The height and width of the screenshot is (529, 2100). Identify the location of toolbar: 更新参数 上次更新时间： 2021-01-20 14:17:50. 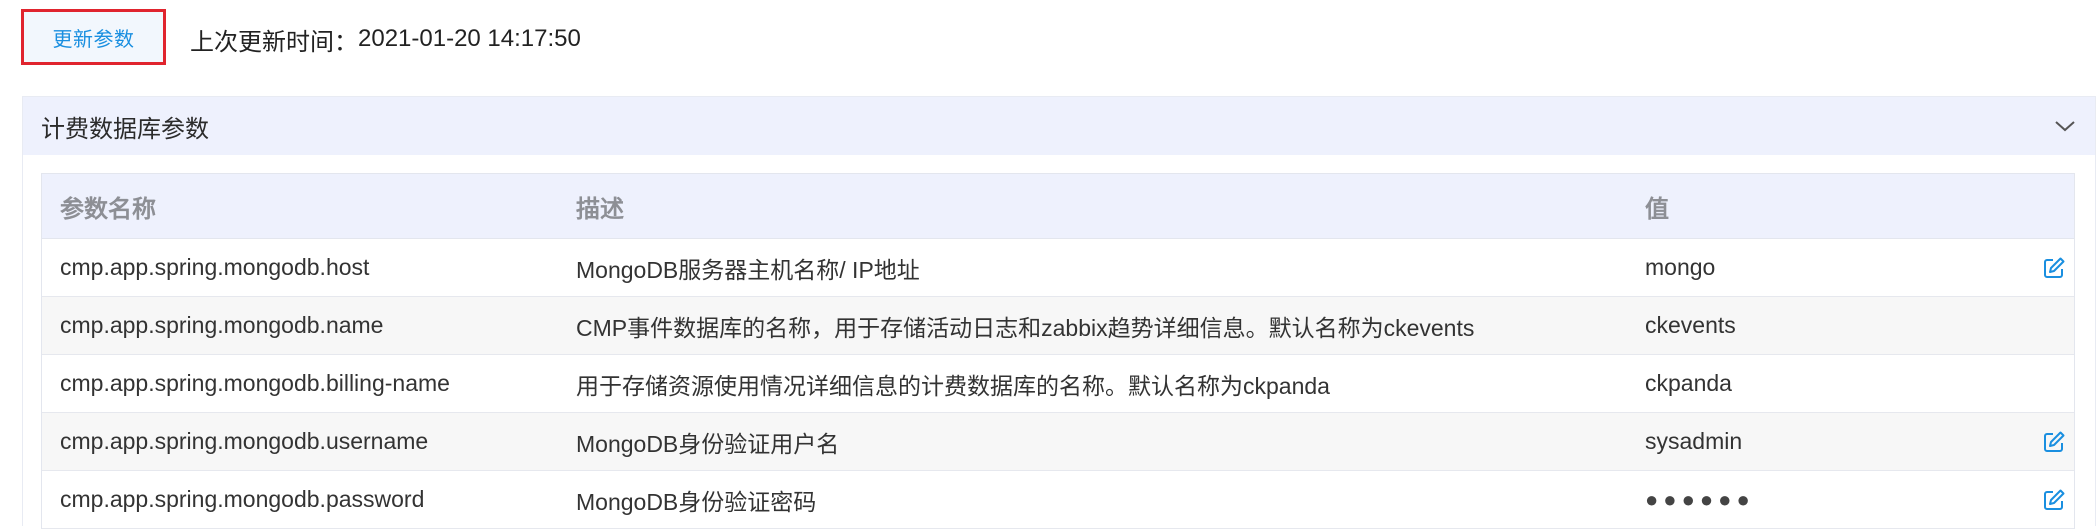
(301, 37).